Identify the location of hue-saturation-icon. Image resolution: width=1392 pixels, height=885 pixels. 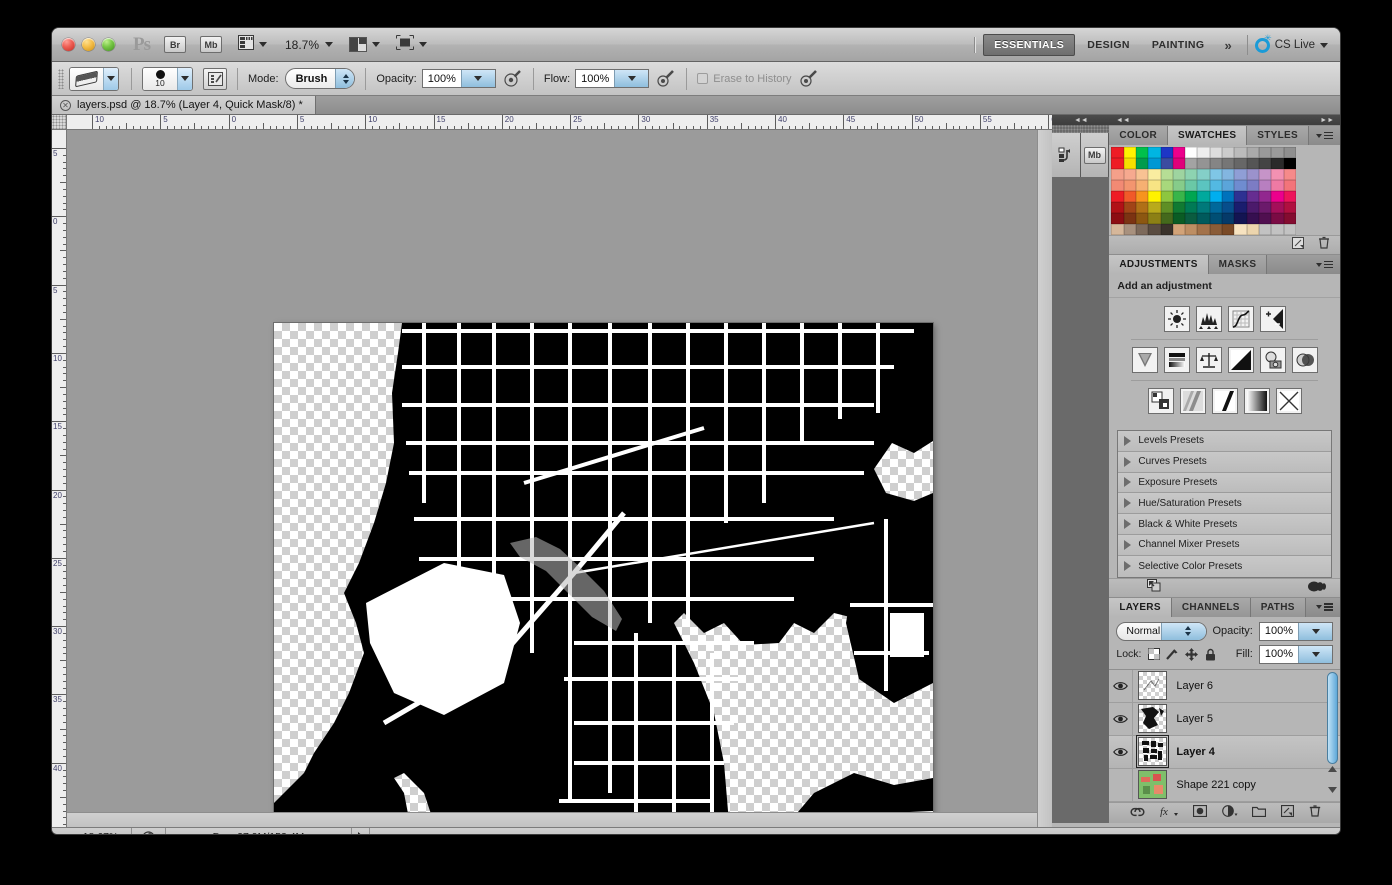
(1176, 360).